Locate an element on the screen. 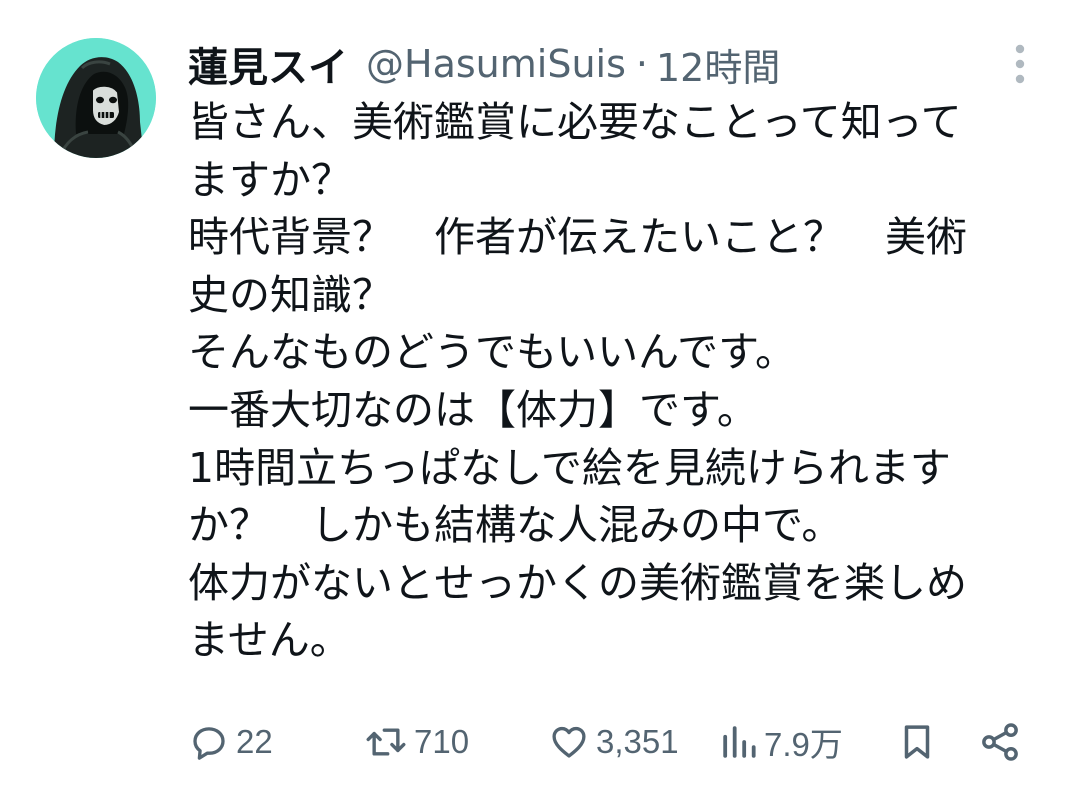 The width and height of the screenshot is (1080, 785). user-handle: @HasumiSuis is located at coordinates (496, 64).